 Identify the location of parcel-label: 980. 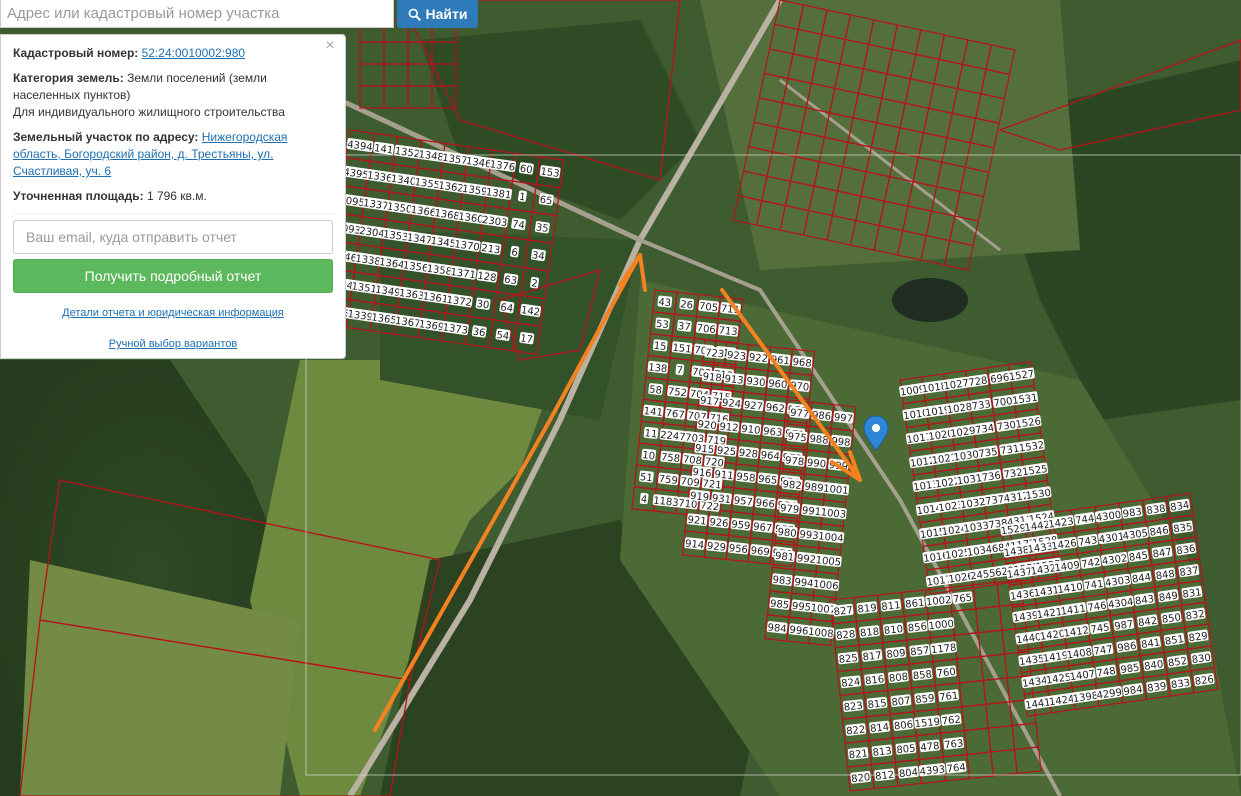
(787, 533).